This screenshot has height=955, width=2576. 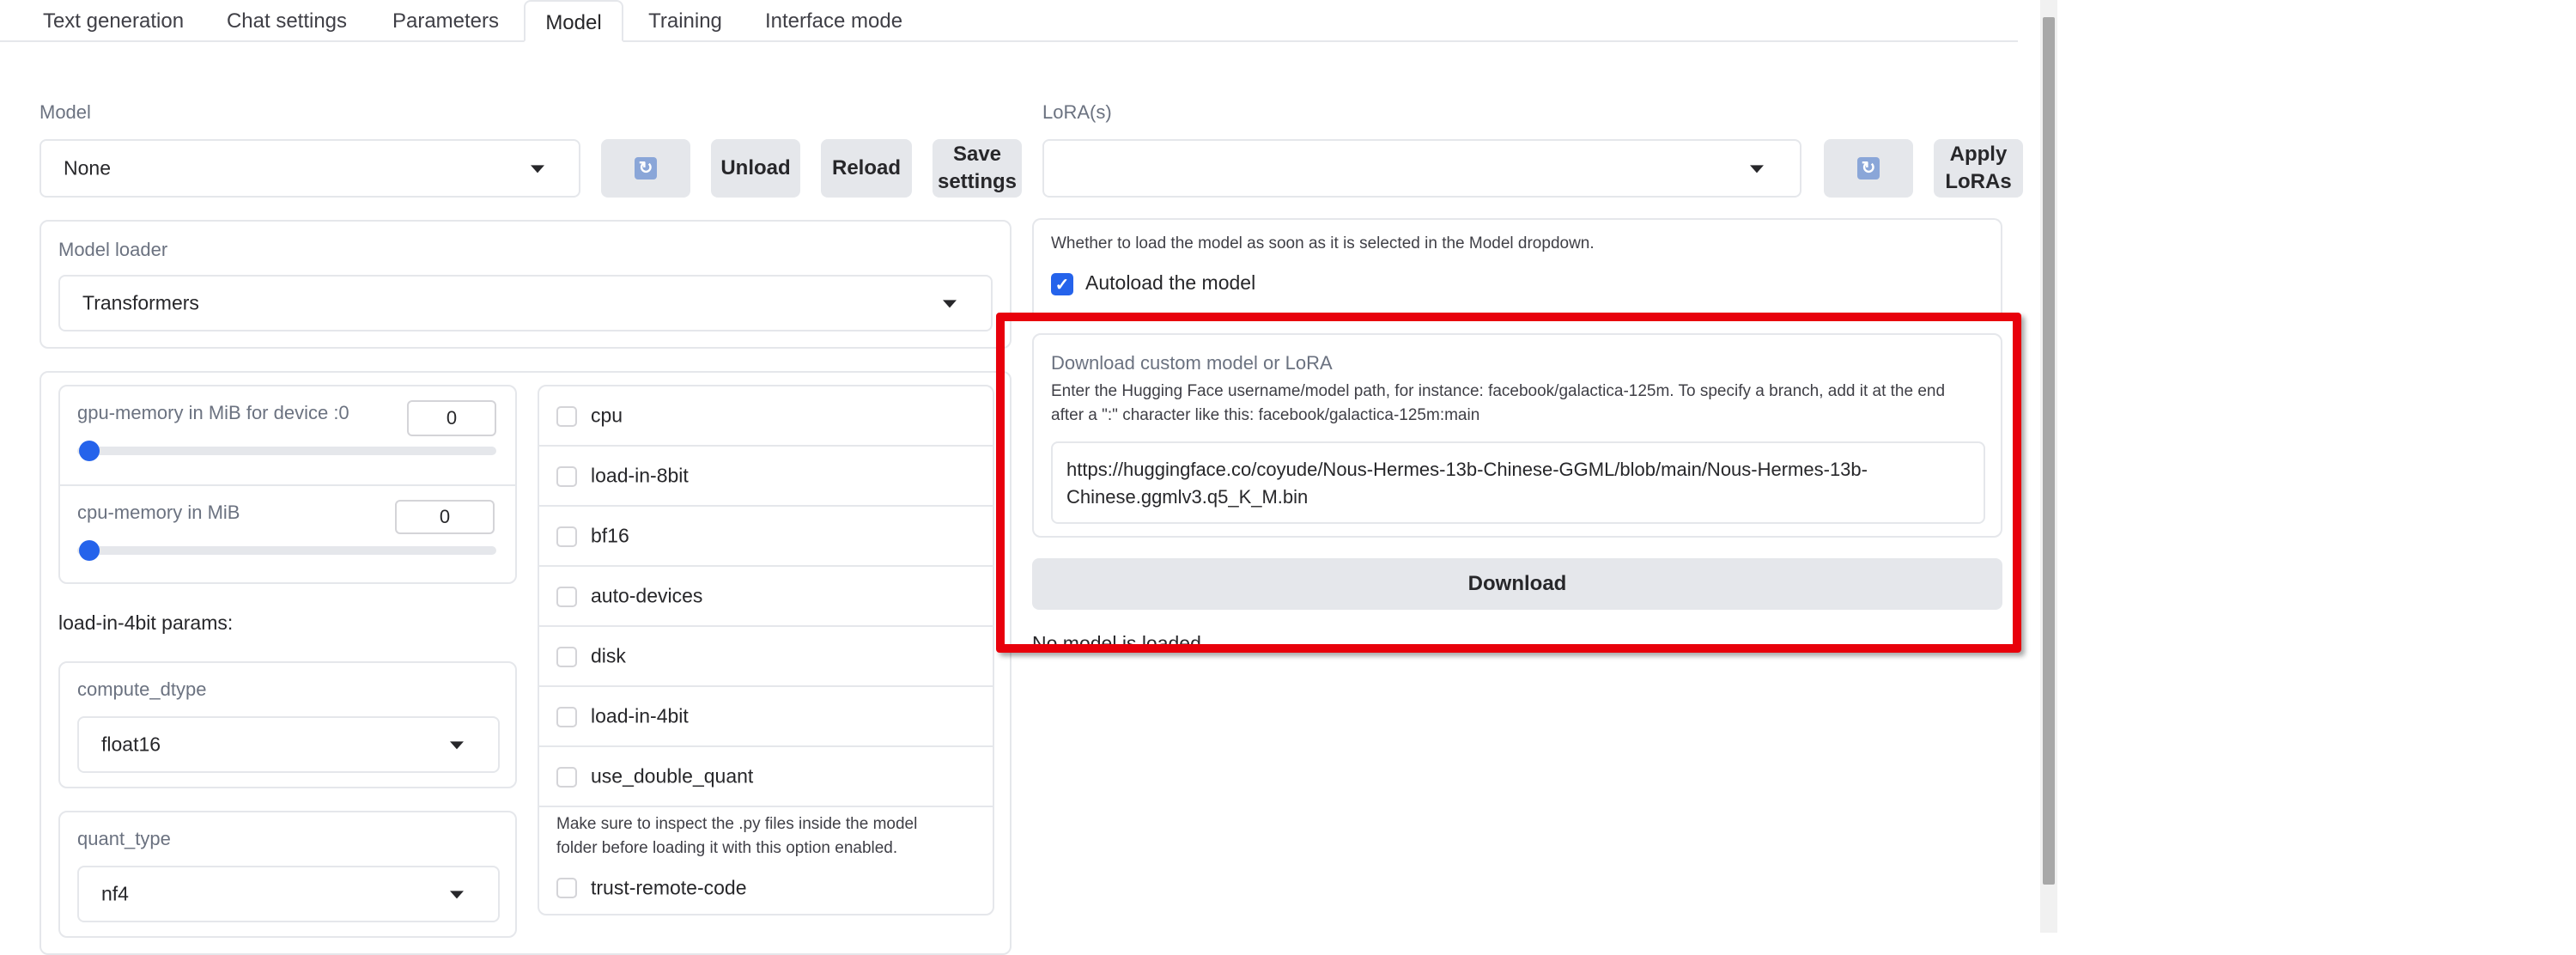 What do you see at coordinates (146, 622) in the screenshot?
I see `load-in-4bit-params-heading: load-in-4bit params:` at bounding box center [146, 622].